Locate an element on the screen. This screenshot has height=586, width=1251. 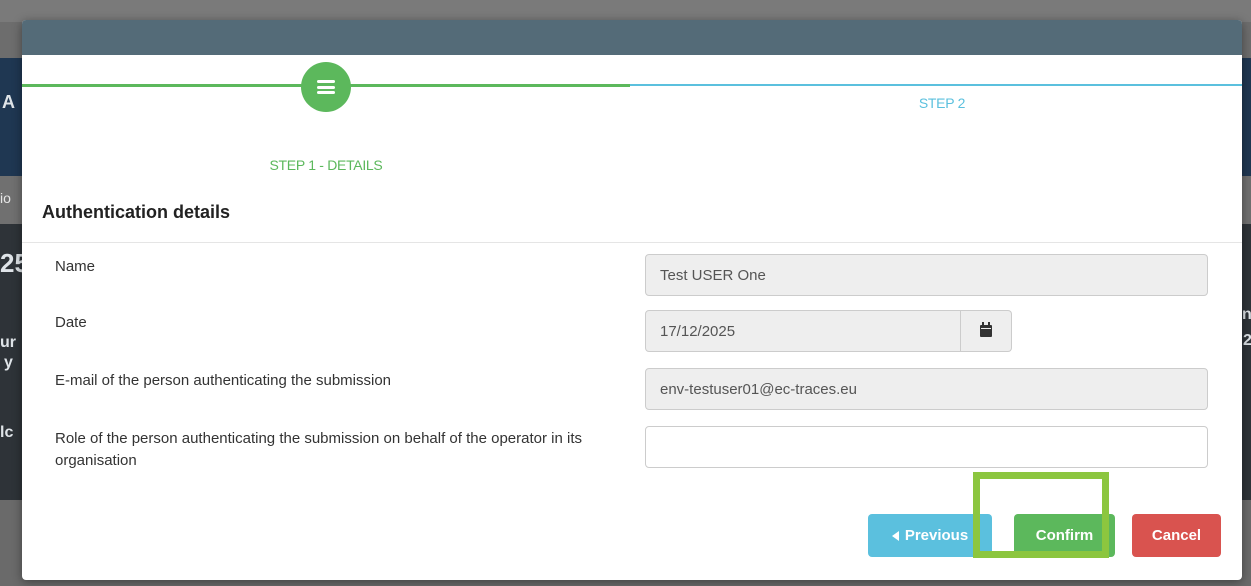
background-text-fragment: n is located at coordinates (1246, 314).